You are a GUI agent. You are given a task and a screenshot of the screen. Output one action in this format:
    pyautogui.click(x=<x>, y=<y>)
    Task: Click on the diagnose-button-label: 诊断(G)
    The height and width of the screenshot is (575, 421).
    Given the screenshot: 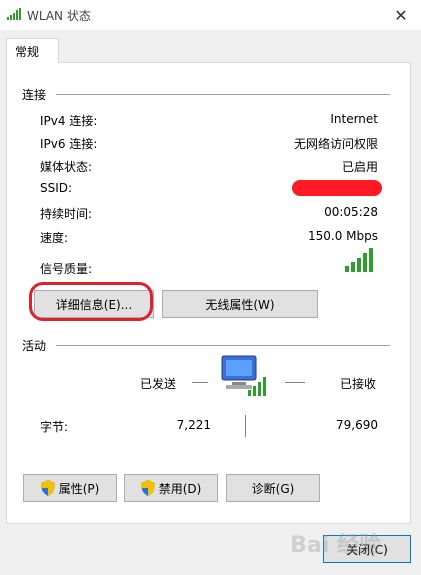 What is the action you would take?
    pyautogui.click(x=273, y=488)
    